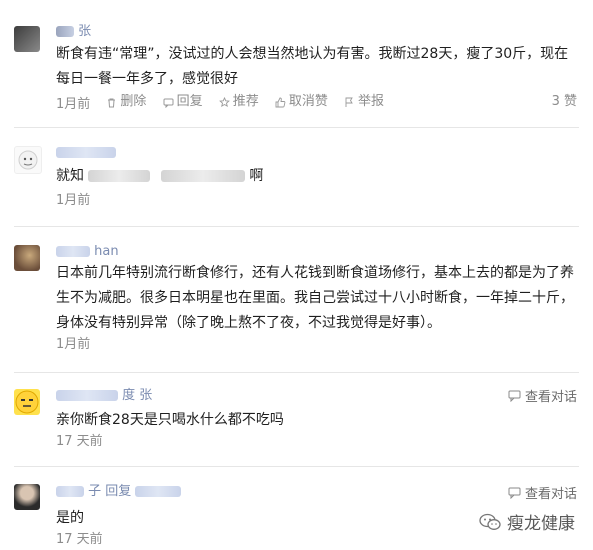 The image size is (593, 550). I want to click on comment-text-start: 就知, so click(70, 176).